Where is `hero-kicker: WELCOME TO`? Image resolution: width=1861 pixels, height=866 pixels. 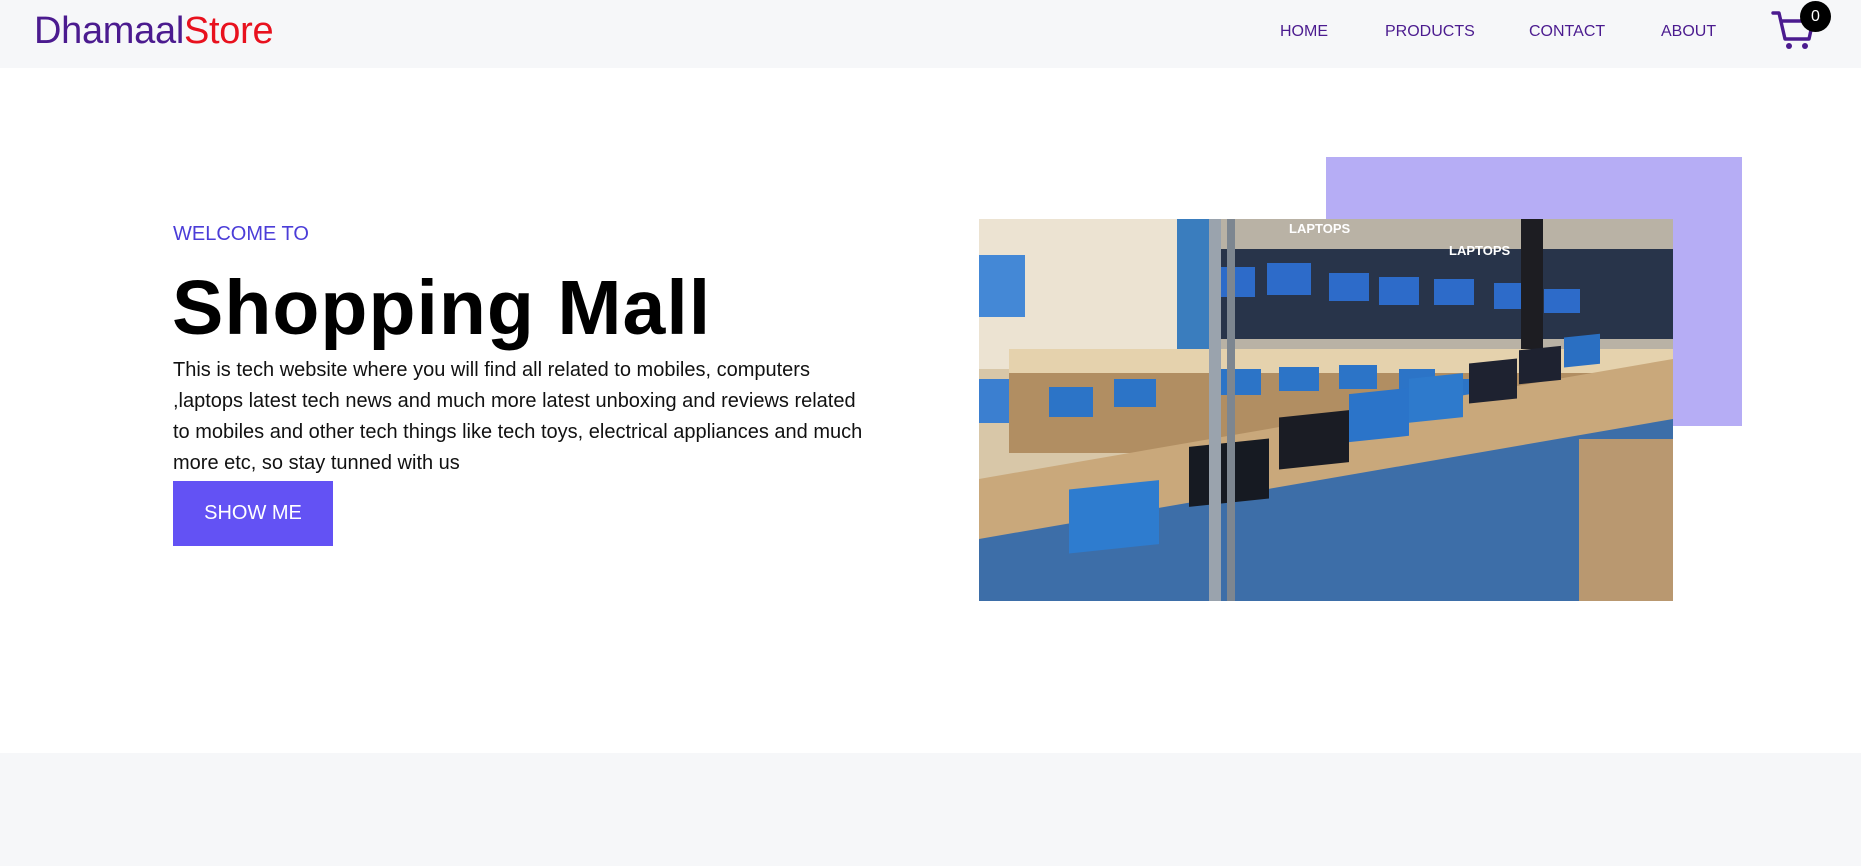
hero-kicker: WELCOME TO is located at coordinates (241, 234).